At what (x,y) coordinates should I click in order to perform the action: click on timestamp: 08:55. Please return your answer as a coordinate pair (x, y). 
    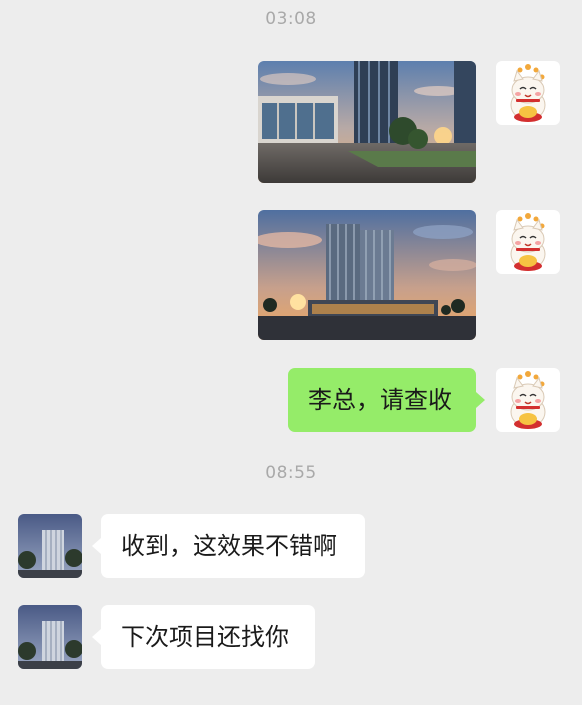
    Looking at the image, I should click on (291, 473).